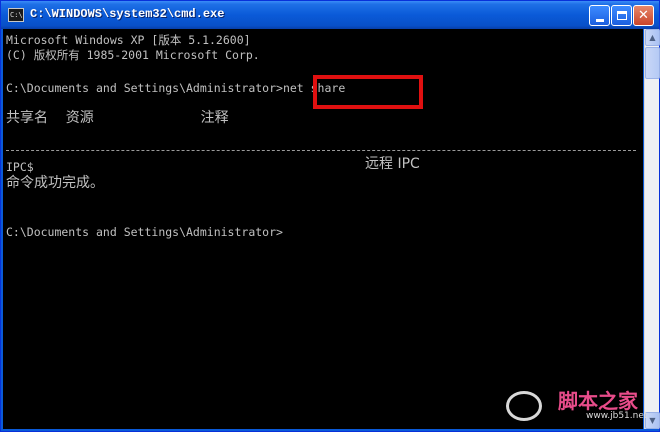  I want to click on scroll-up-arrow-icon: ▲, so click(652, 37).